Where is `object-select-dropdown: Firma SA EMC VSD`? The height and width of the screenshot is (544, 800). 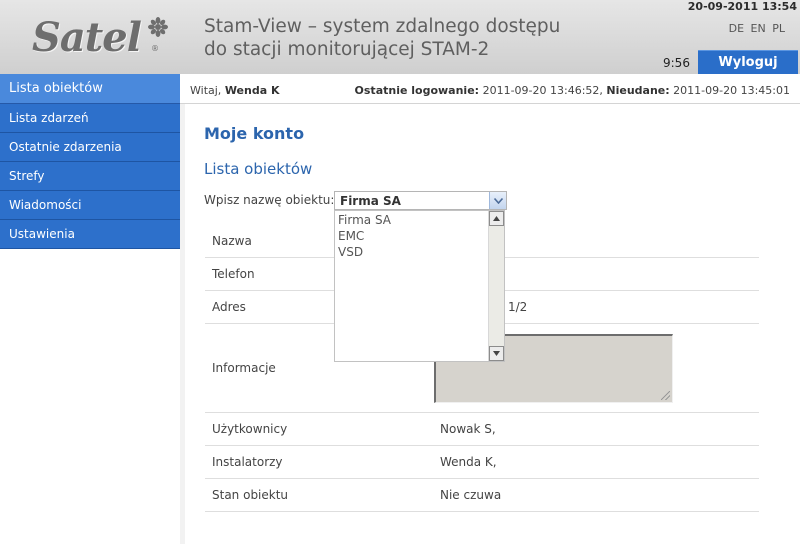
object-select-dropdown: Firma SA EMC VSD is located at coordinates (419, 286).